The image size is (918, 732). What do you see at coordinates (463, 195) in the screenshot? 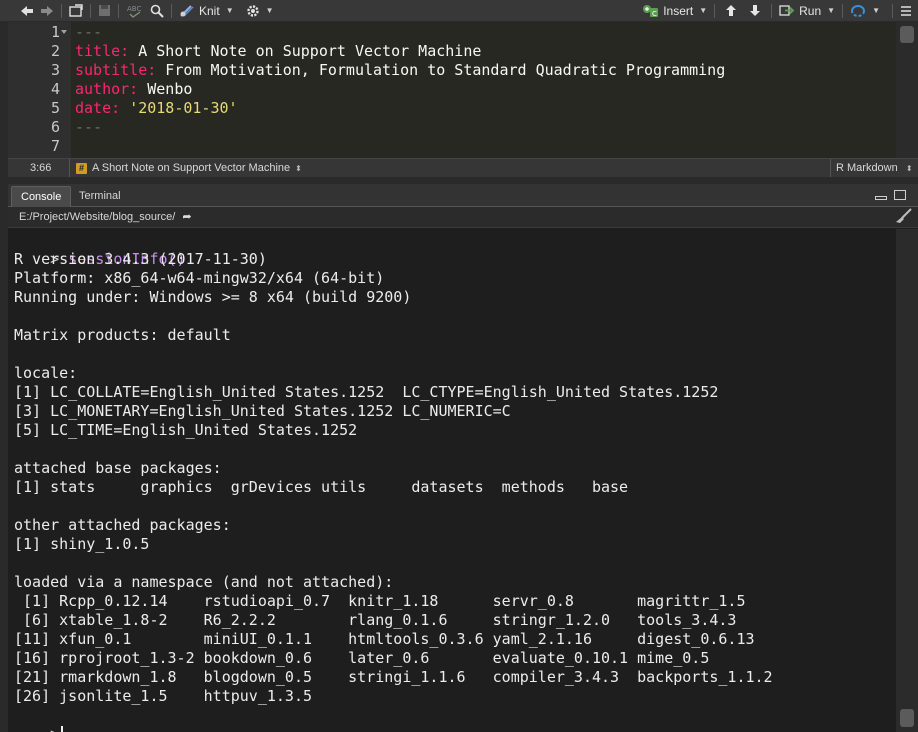
I see `console-tab-bar: Console Terminal` at bounding box center [463, 195].